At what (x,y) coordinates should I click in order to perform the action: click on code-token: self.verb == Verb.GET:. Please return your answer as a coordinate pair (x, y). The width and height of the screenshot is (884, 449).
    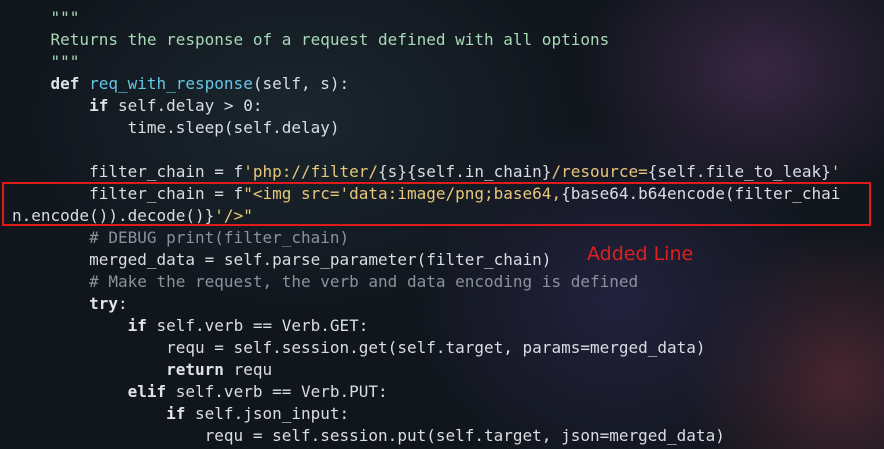
    Looking at the image, I should click on (262, 325).